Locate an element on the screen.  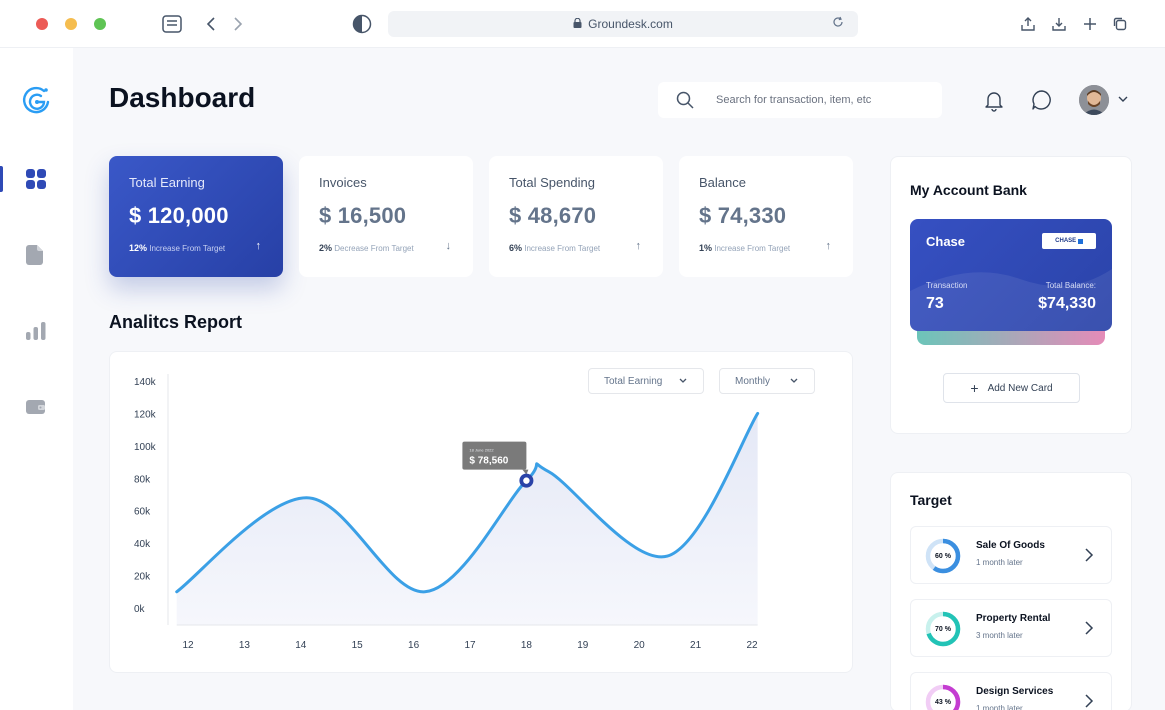
address-bar: Groundesk.com is located at coordinates (623, 24).